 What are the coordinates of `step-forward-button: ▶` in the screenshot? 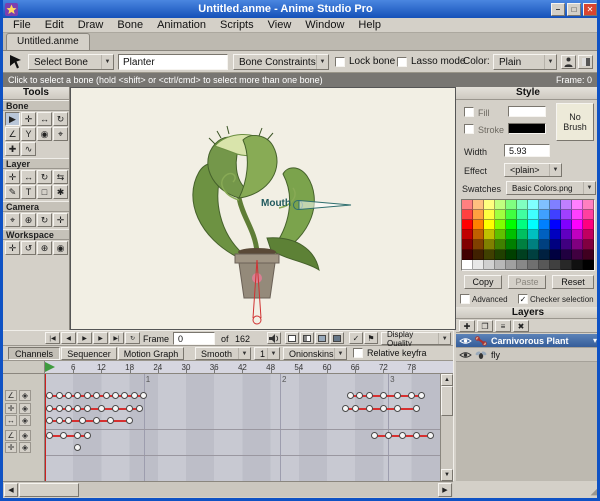 It's located at (100, 338).